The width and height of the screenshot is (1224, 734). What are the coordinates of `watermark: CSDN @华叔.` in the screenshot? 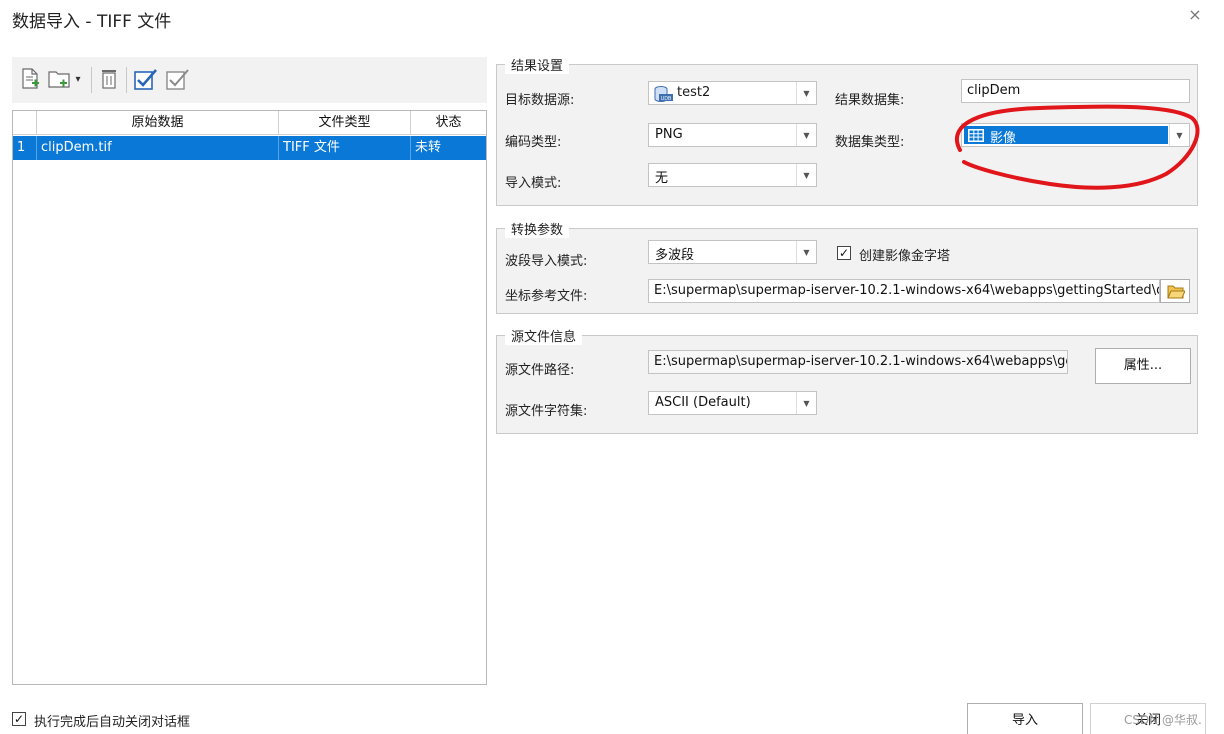 It's located at (1163, 720).